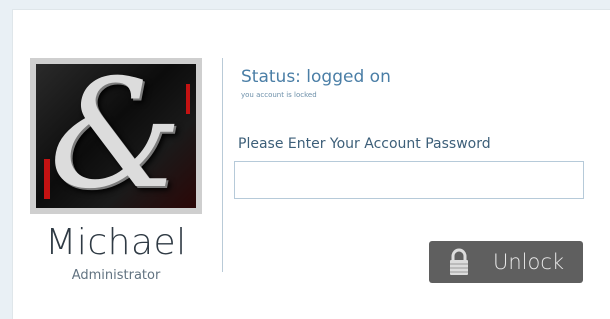 Image resolution: width=610 pixels, height=319 pixels. Describe the element at coordinates (459, 262) in the screenshot. I see `padlock-icon` at that location.